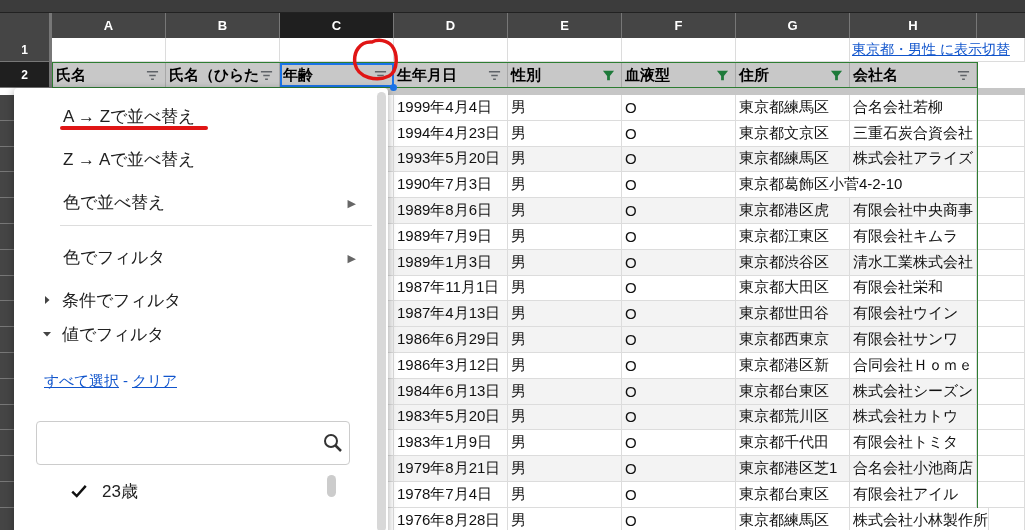 The height and width of the screenshot is (530, 1025). Describe the element at coordinates (451, 159) in the screenshot. I see `table-cell: 1993年5月20日` at that location.